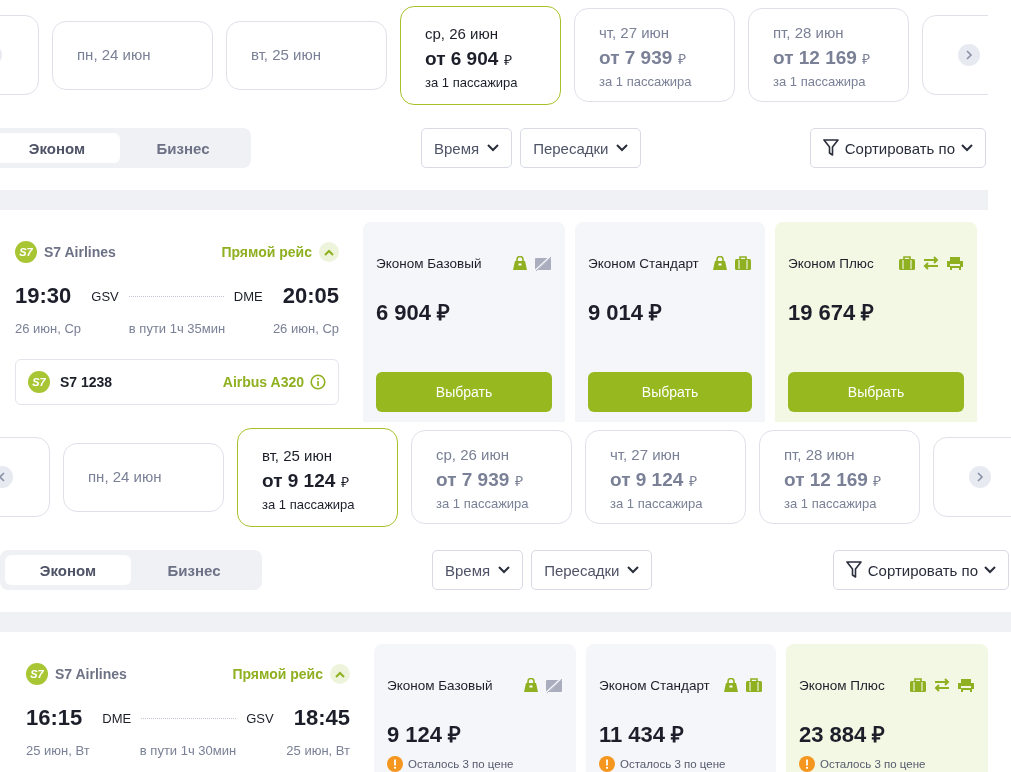 The width and height of the screenshot is (1011, 772). What do you see at coordinates (263, 382) in the screenshot?
I see `aircraft-type: Airbus A320` at bounding box center [263, 382].